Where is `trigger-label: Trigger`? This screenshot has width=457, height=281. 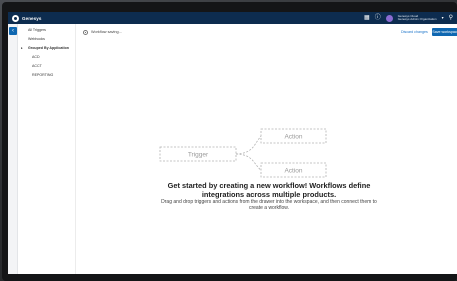 trigger-label: Trigger is located at coordinates (198, 155).